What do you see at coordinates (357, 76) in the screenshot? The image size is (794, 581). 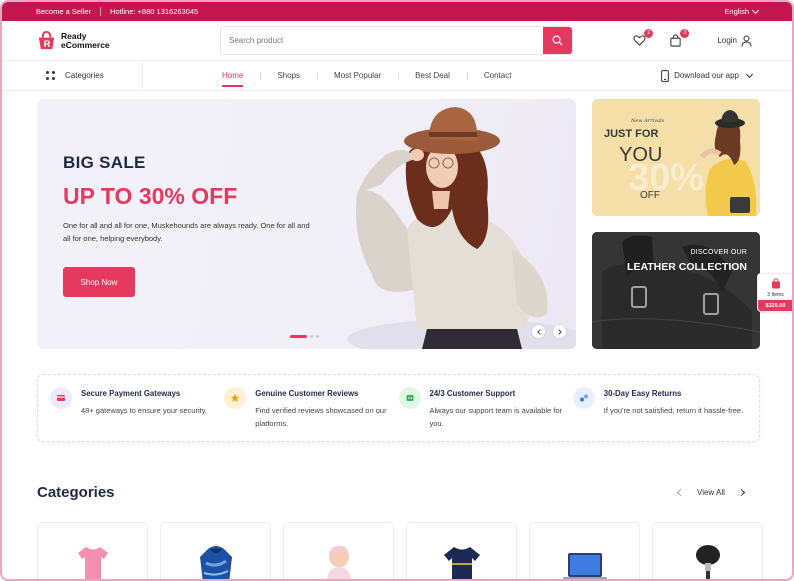 I see `nav-item-most-popular: Most Popular` at bounding box center [357, 76].